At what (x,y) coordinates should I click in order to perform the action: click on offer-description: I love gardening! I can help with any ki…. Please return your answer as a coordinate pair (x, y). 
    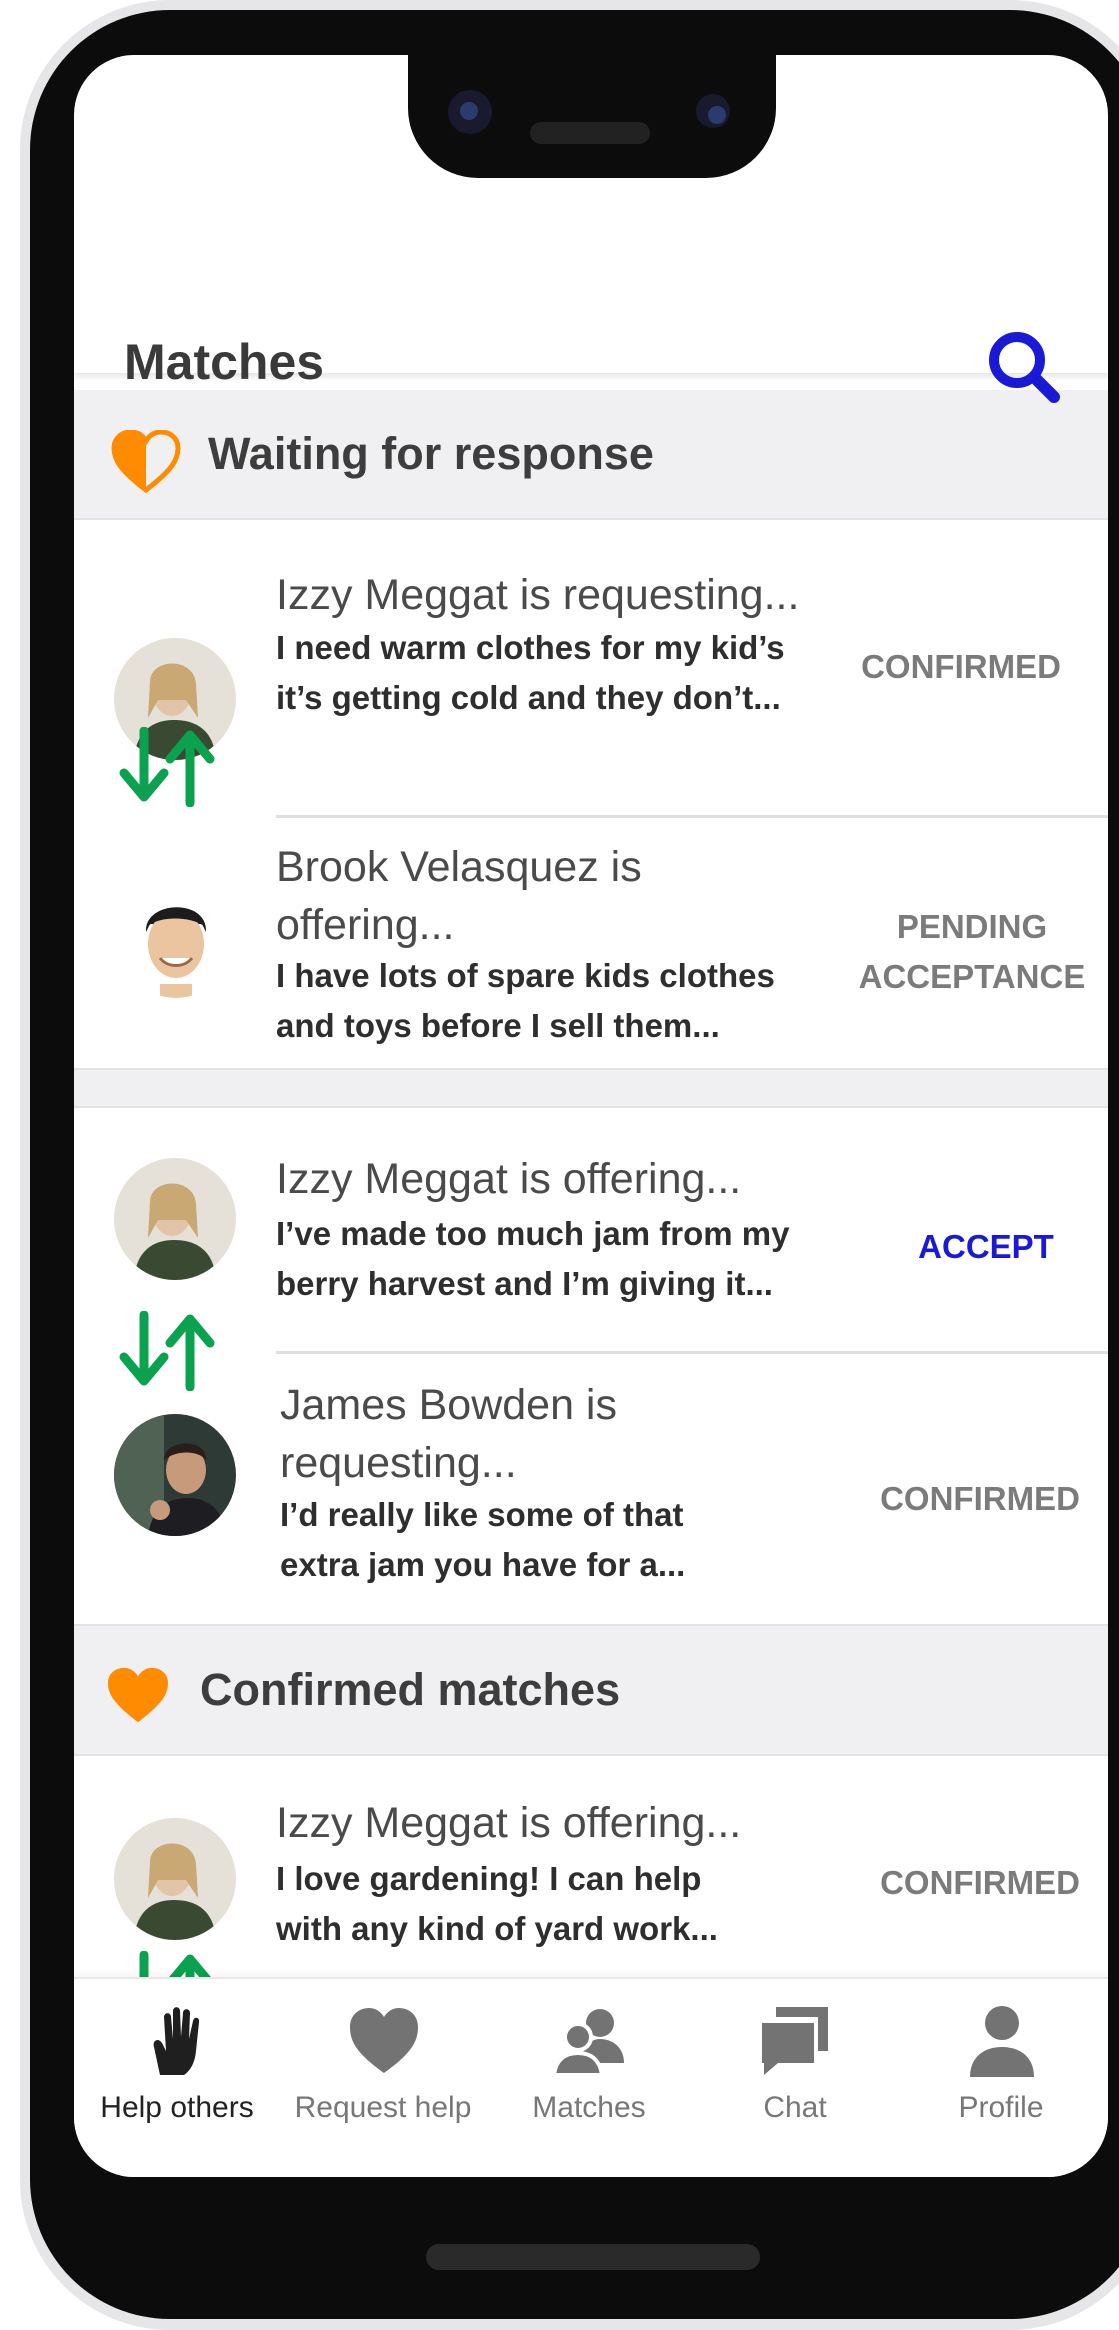
    Looking at the image, I should click on (497, 1903).